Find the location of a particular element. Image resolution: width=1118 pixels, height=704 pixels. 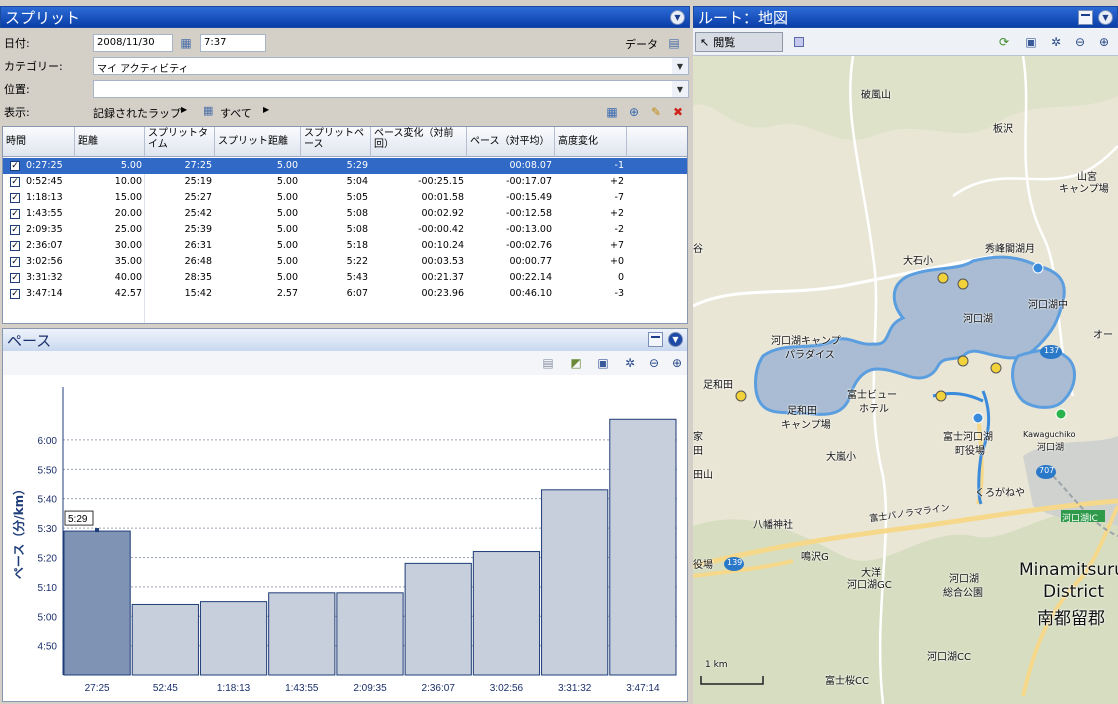

display-laps-menu: 記録されたラップ is located at coordinates (137, 113).